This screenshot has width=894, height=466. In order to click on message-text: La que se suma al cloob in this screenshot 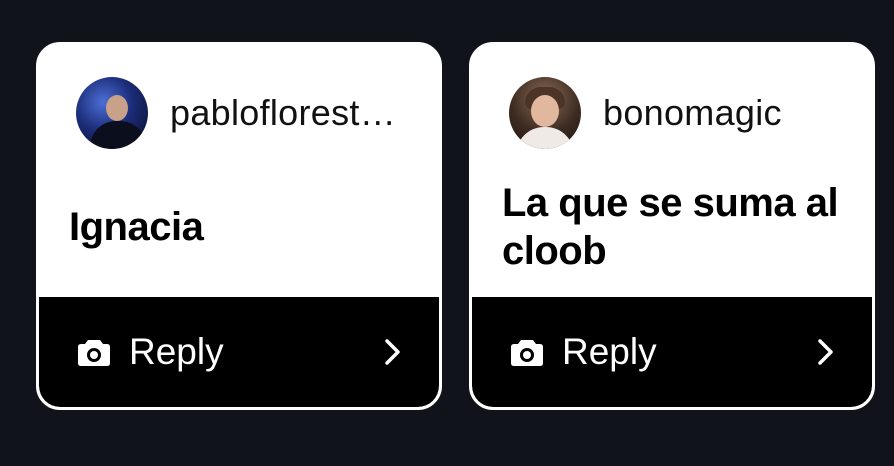, I will do `click(670, 227)`.